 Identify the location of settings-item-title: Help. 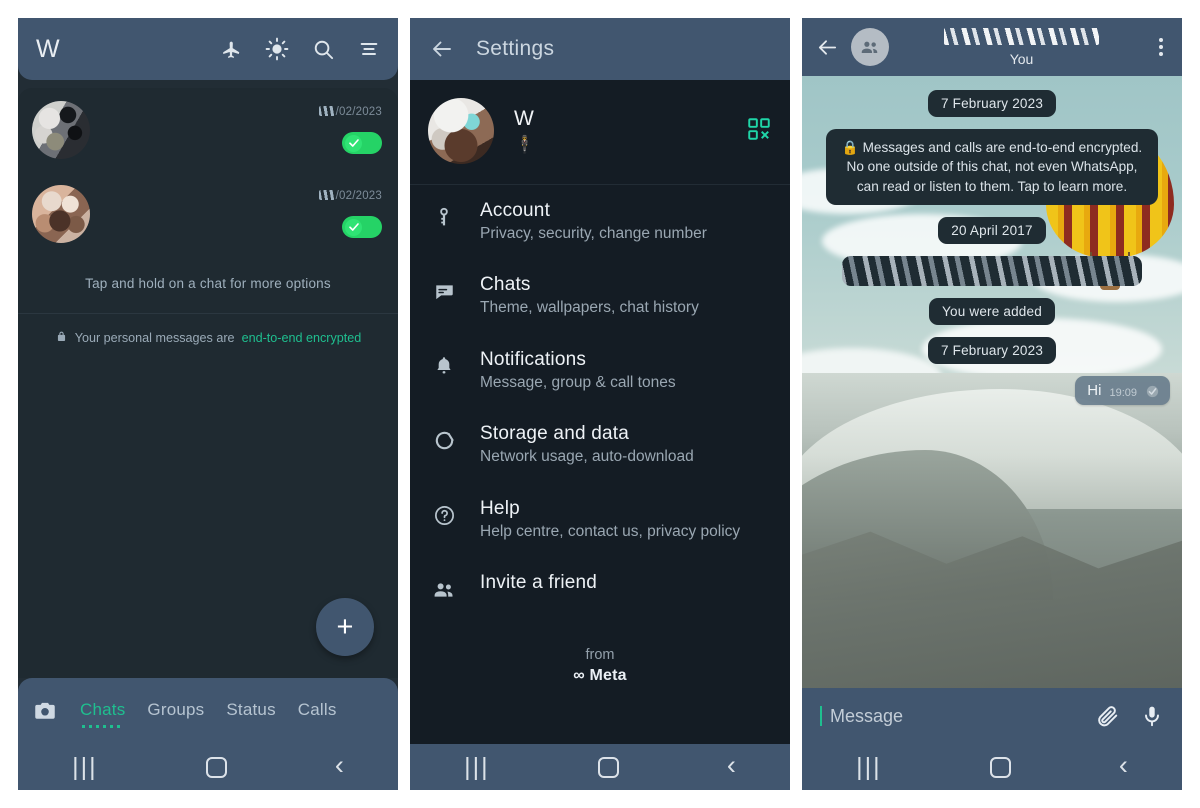
(500, 508).